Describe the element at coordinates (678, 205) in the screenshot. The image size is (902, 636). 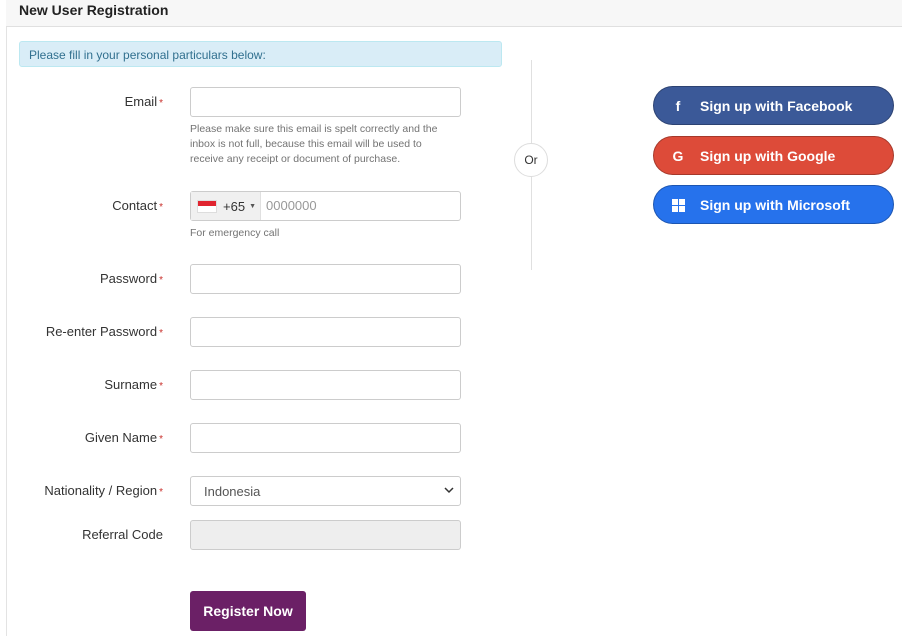
I see `microsoft-icon` at that location.